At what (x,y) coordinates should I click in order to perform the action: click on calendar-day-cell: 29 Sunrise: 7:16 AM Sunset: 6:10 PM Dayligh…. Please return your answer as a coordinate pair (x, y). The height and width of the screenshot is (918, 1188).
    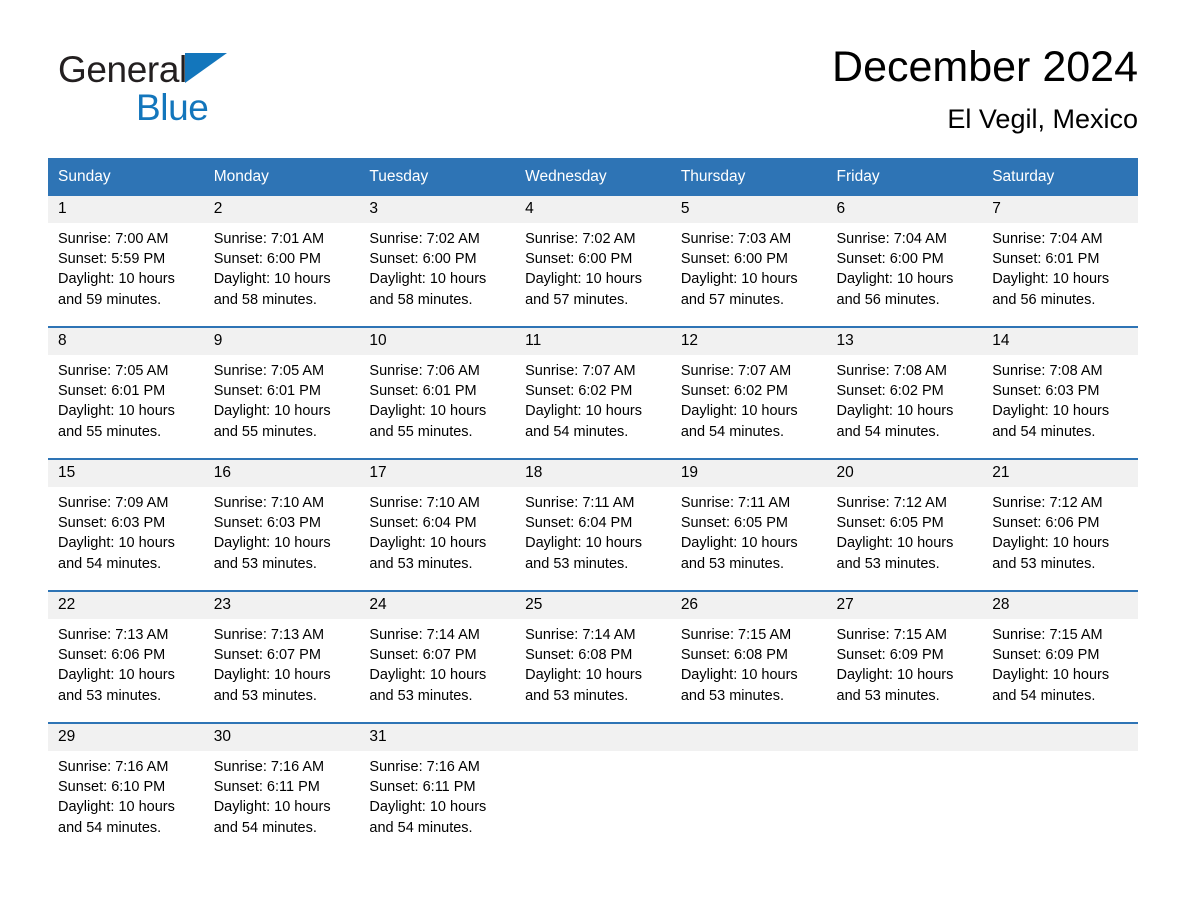
    Looking at the image, I should click on (126, 788).